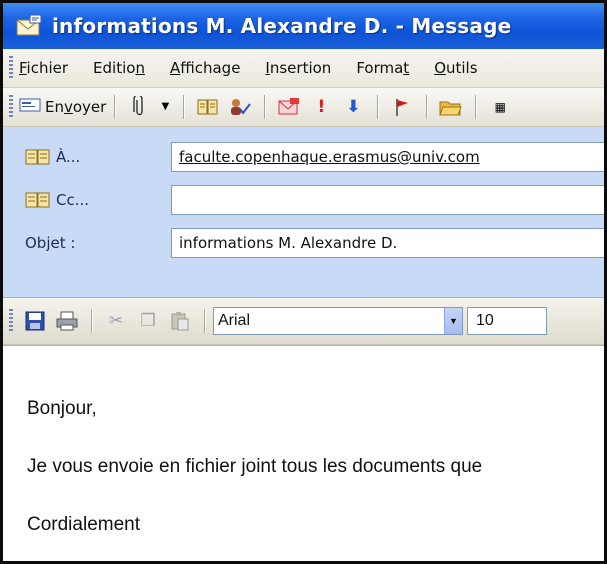  Describe the element at coordinates (453, 321) in the screenshot. I see `dropdown-arrow-icon: ▼` at that location.